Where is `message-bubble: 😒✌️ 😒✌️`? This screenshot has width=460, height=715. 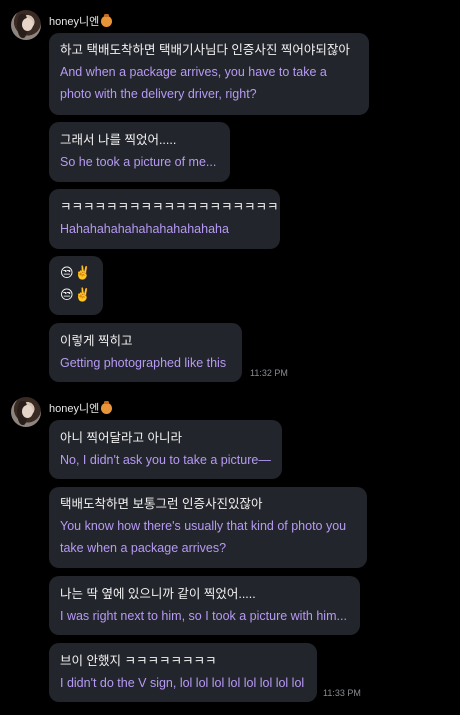
message-bubble: 😒✌️ 😒✌️ is located at coordinates (76, 285).